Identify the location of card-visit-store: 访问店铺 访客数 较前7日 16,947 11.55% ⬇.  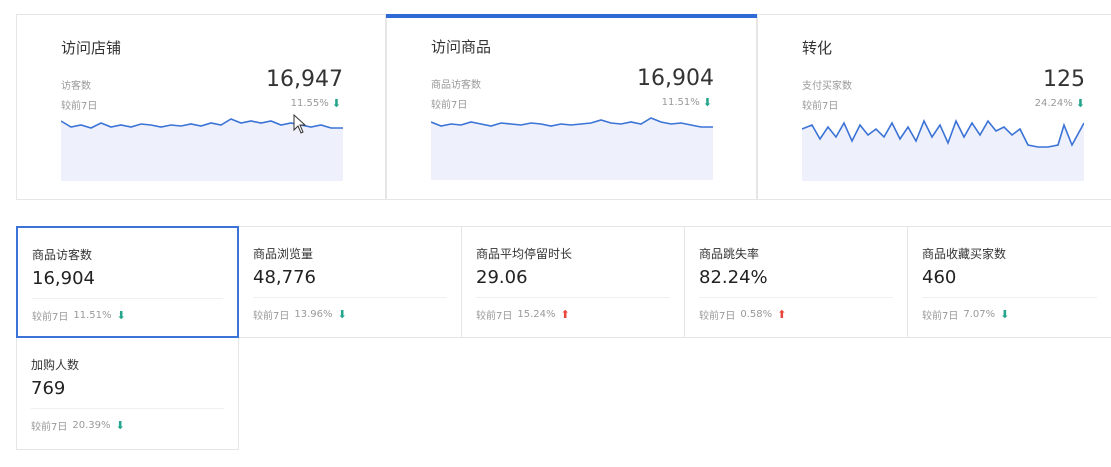
(201, 107).